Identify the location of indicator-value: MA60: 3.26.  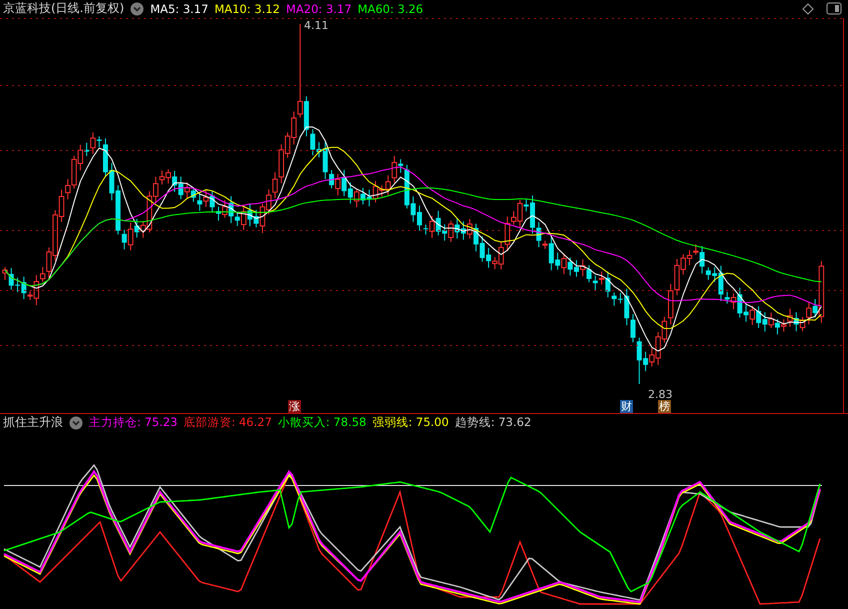
(391, 9).